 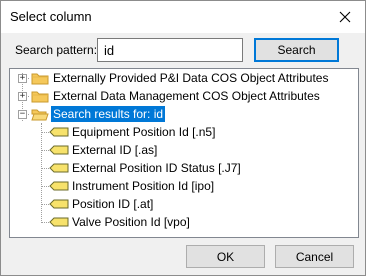 I want to click on tree-leaf-result: Instrument Position Id [ipo], so click(x=180, y=186).